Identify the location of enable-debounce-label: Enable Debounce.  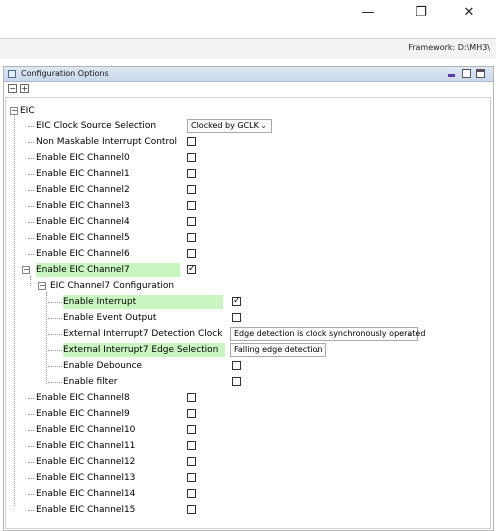
(103, 366).